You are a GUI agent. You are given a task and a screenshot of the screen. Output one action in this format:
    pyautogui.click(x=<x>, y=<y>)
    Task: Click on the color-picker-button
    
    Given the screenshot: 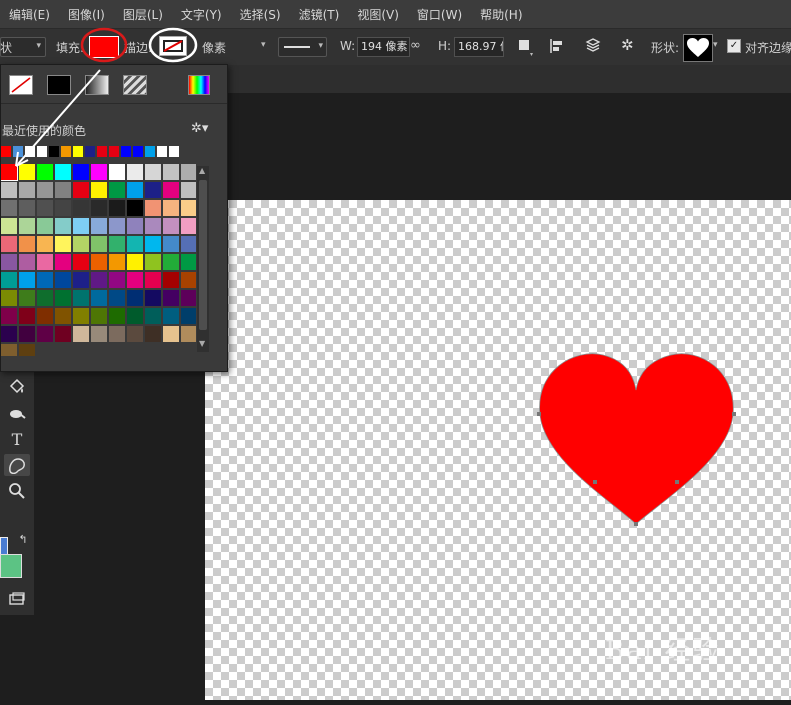 What is the action you would take?
    pyautogui.click(x=199, y=85)
    